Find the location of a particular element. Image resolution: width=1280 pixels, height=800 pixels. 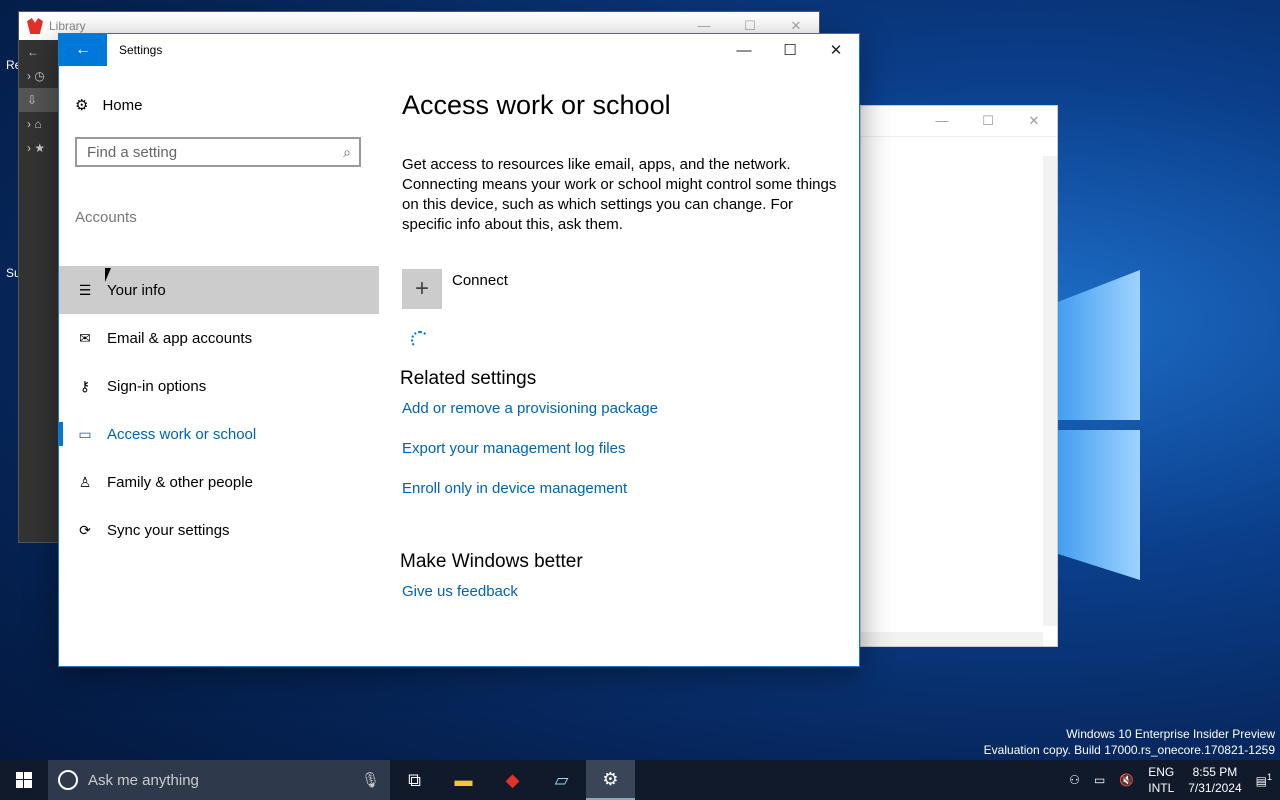

lang-top: ENG is located at coordinates (1161, 772).